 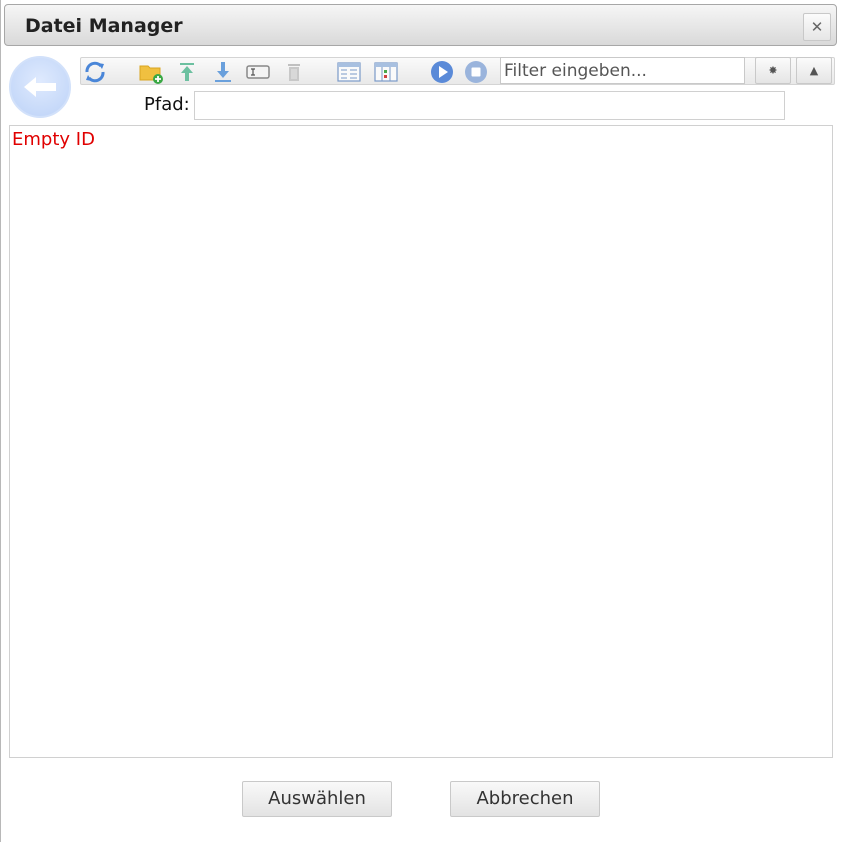 I want to click on dialog-border, so click(x=0, y=421).